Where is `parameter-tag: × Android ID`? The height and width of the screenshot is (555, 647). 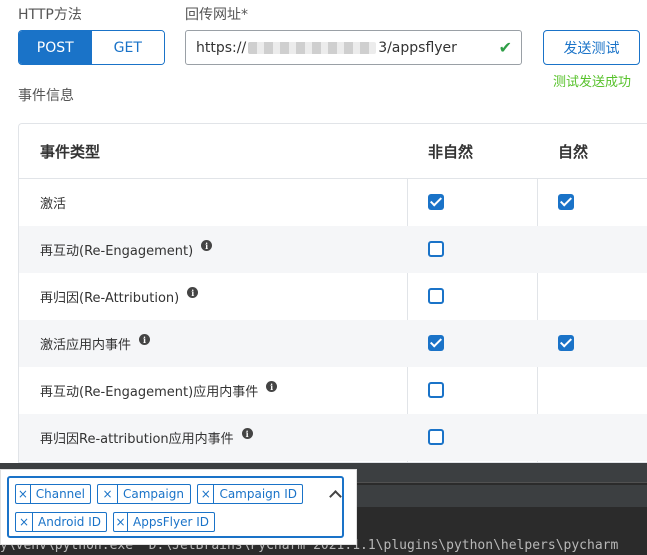 parameter-tag: × Android ID is located at coordinates (61, 522).